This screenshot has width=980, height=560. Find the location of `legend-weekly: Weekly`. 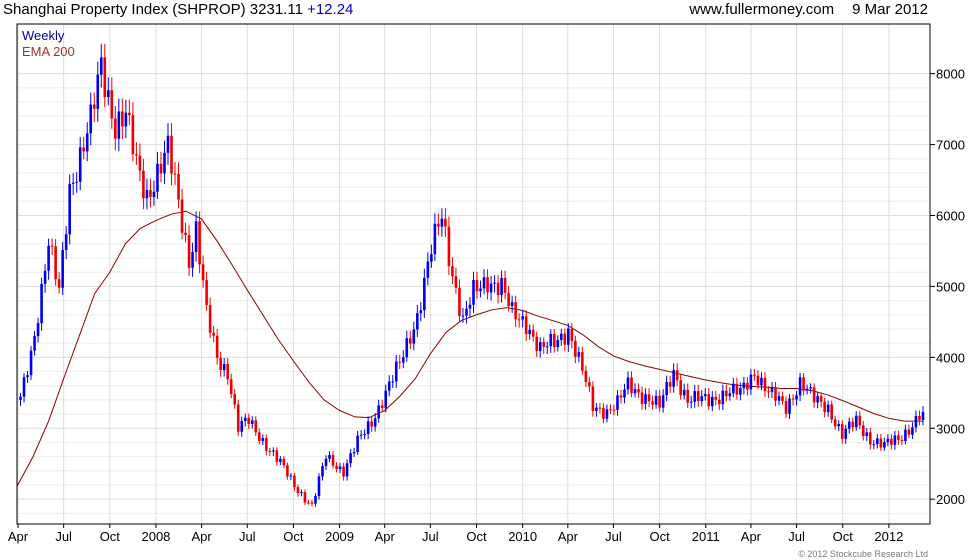

legend-weekly: Weekly is located at coordinates (43, 35).